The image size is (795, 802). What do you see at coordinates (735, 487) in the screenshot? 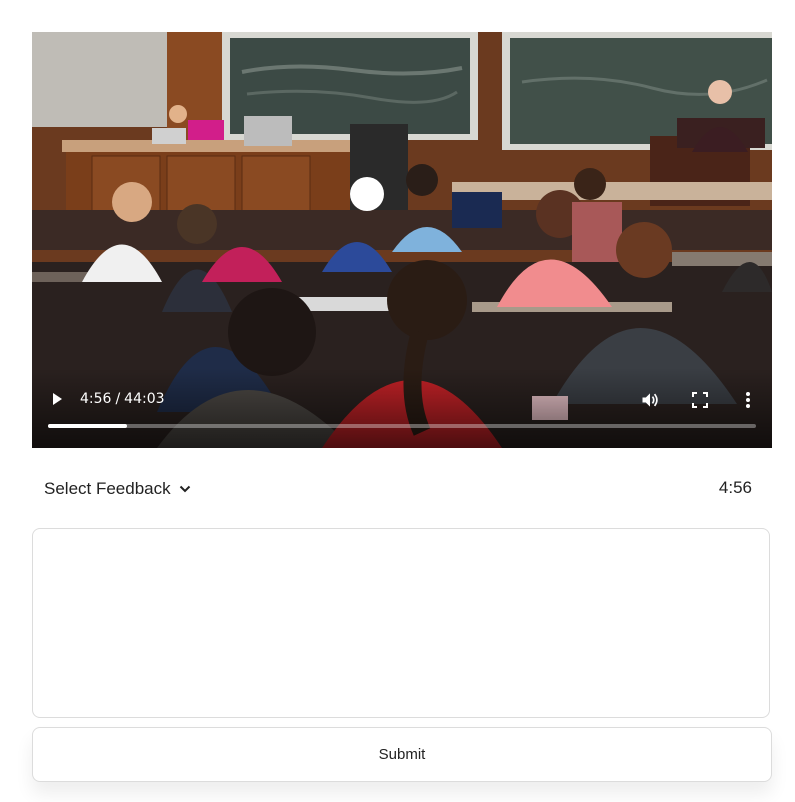
I see `feedback-timestamp: 4:56` at bounding box center [735, 487].